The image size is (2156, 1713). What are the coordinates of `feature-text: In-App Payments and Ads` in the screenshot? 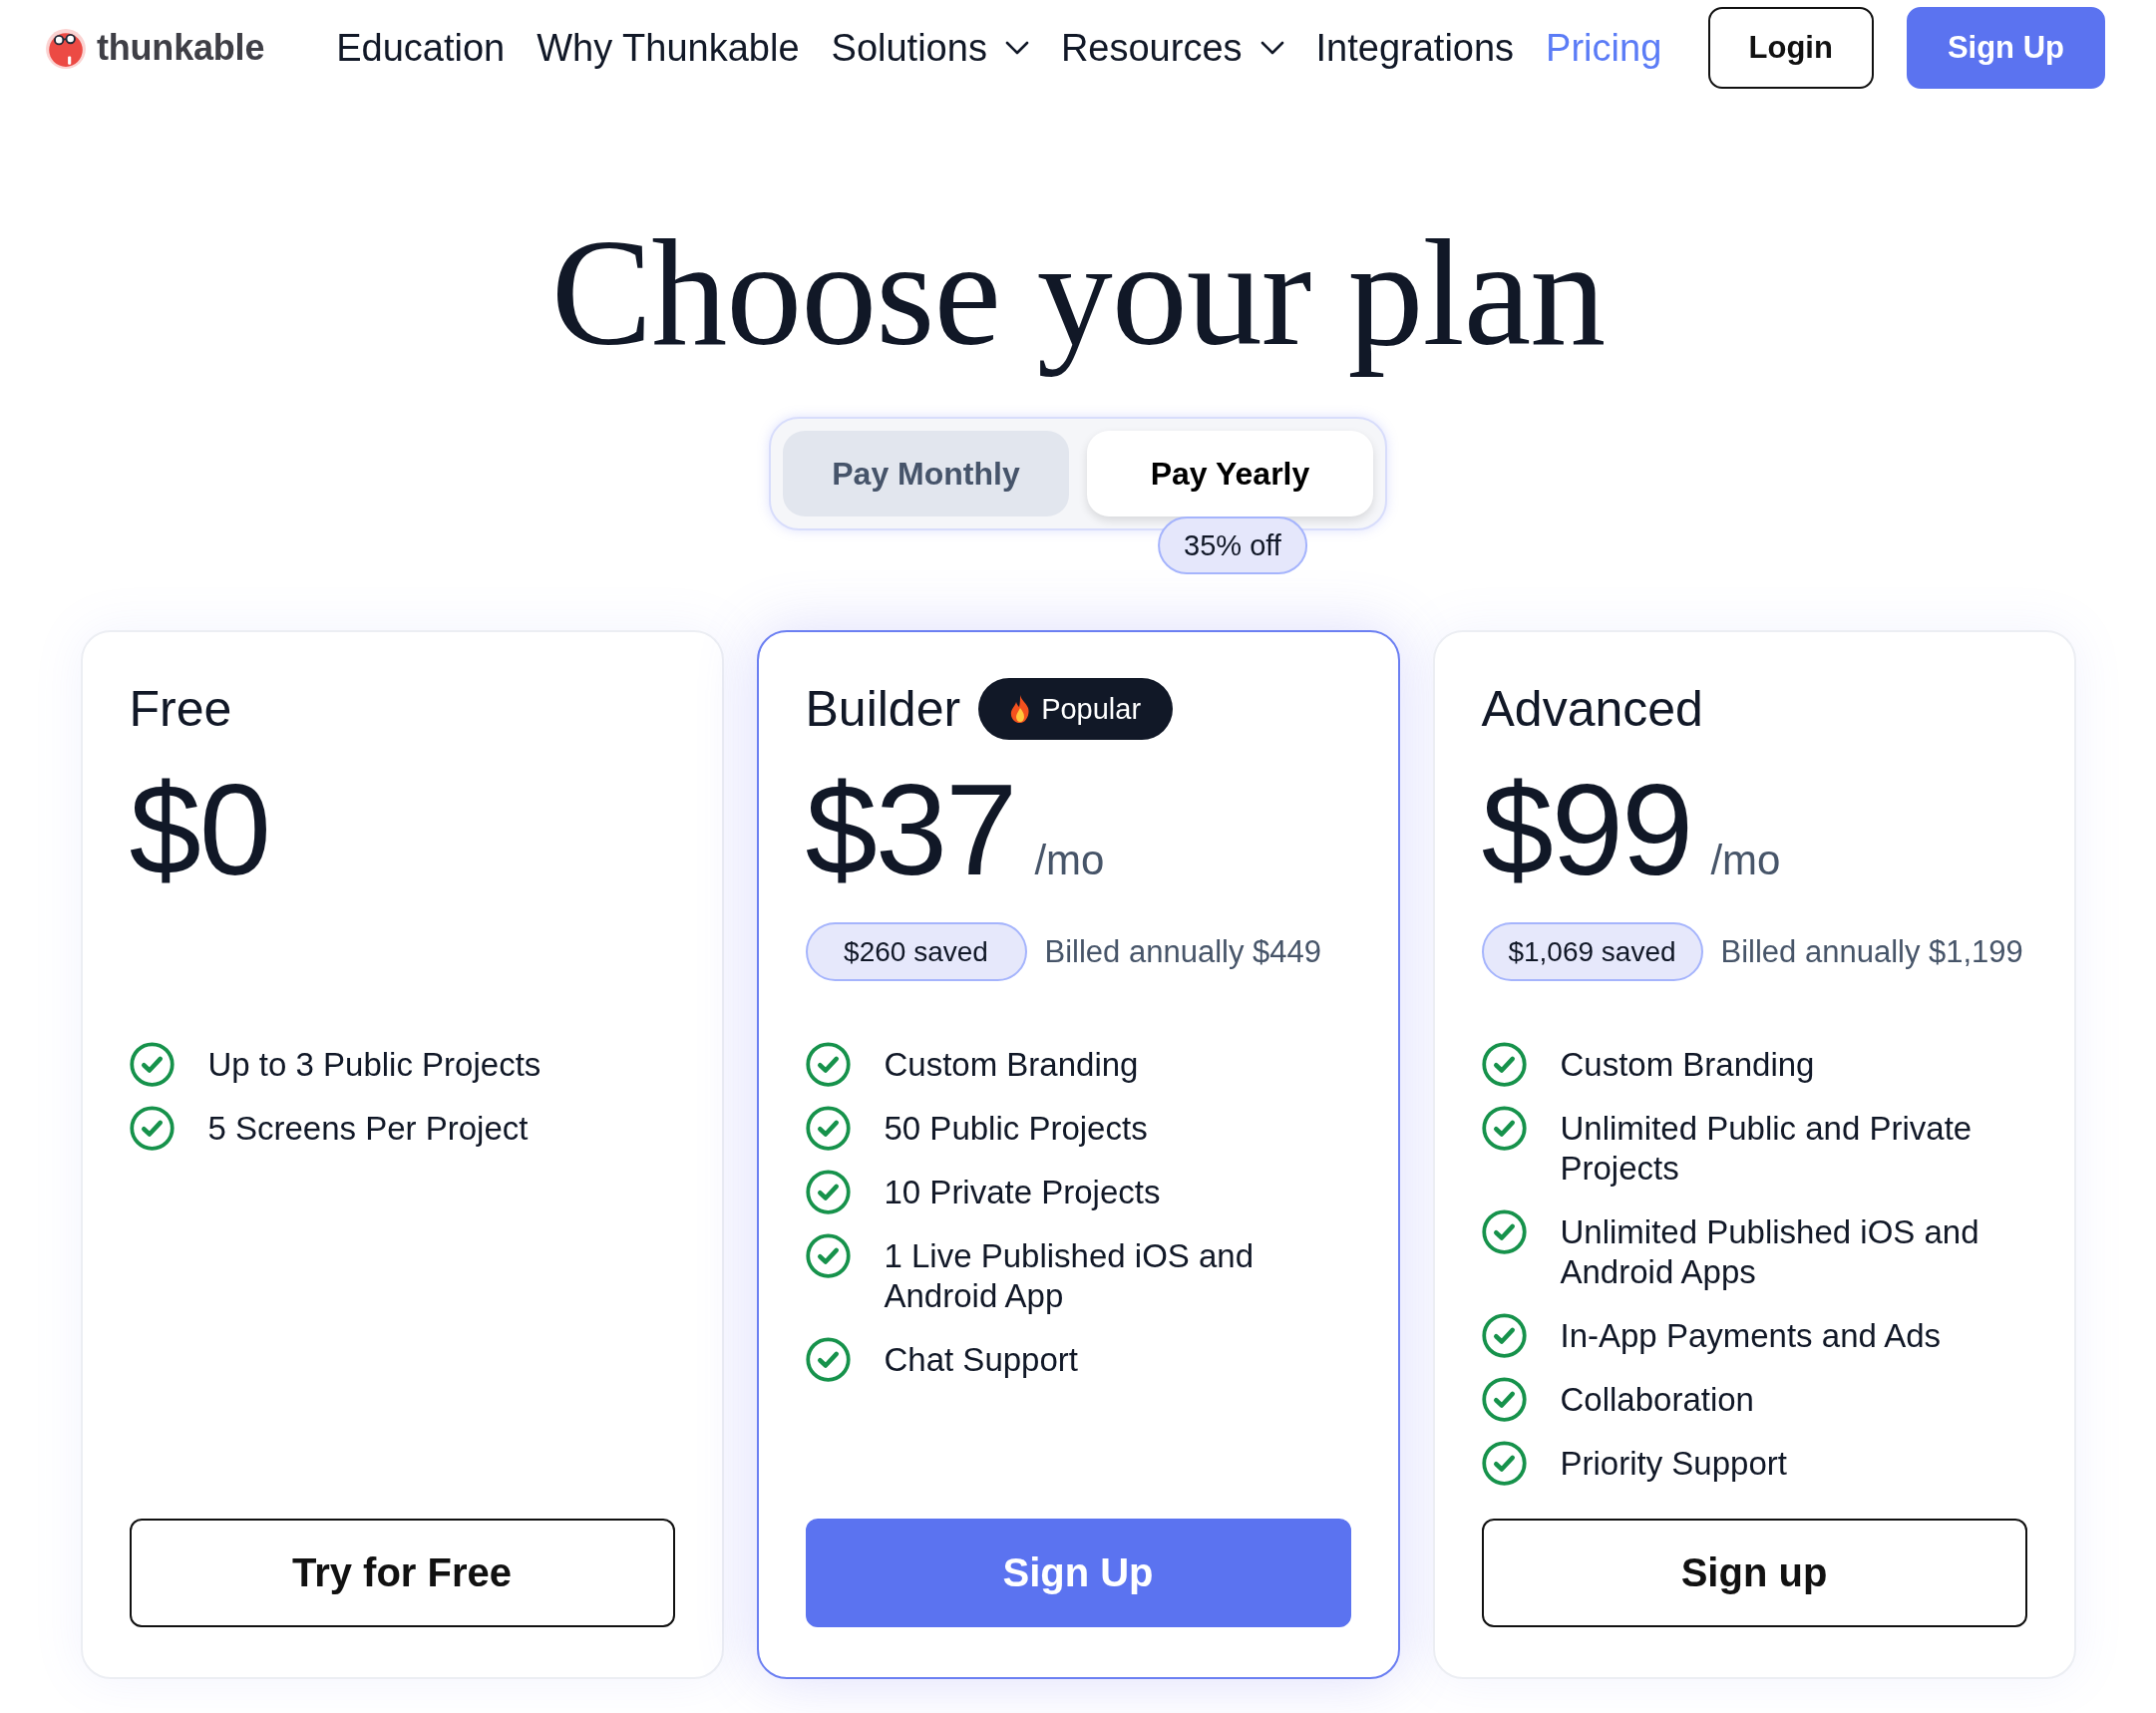 It's located at (1751, 1337).